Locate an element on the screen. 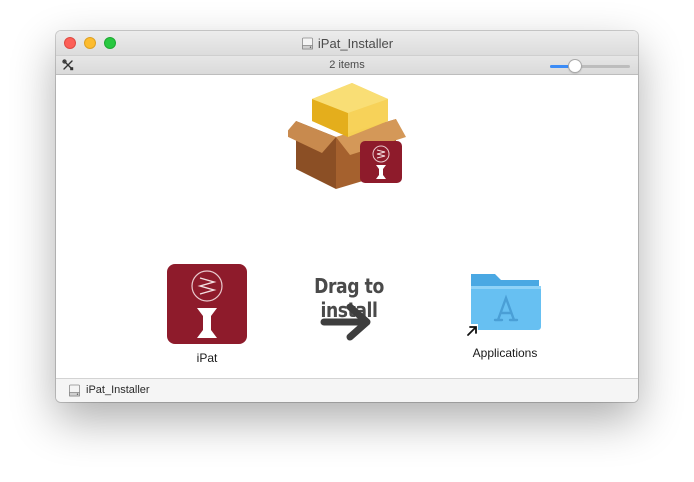 This screenshot has height=482, width=694. zoom-button is located at coordinates (110, 43).